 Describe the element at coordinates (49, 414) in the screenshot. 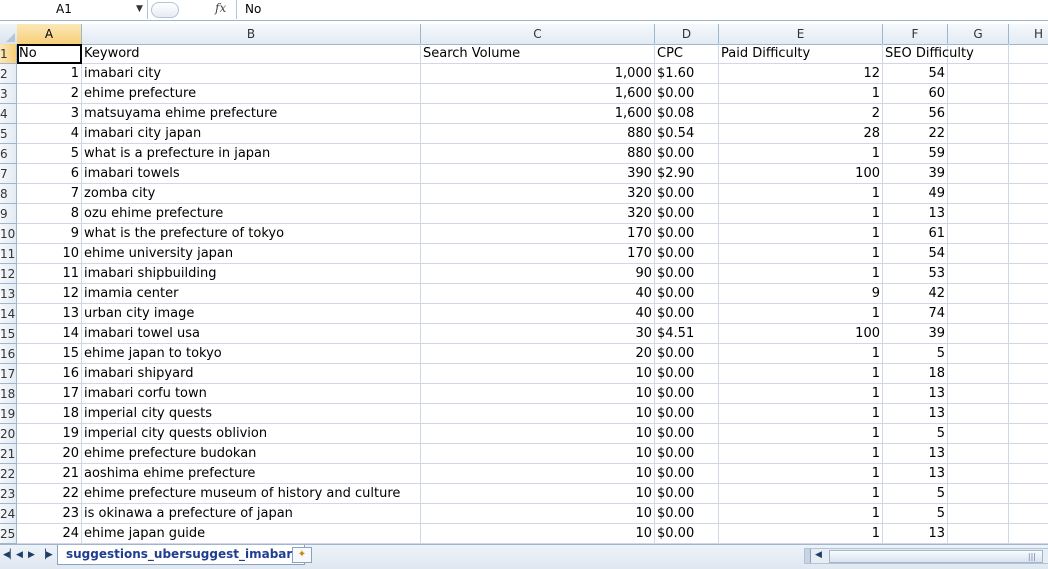

I see `table-cell: 18` at that location.